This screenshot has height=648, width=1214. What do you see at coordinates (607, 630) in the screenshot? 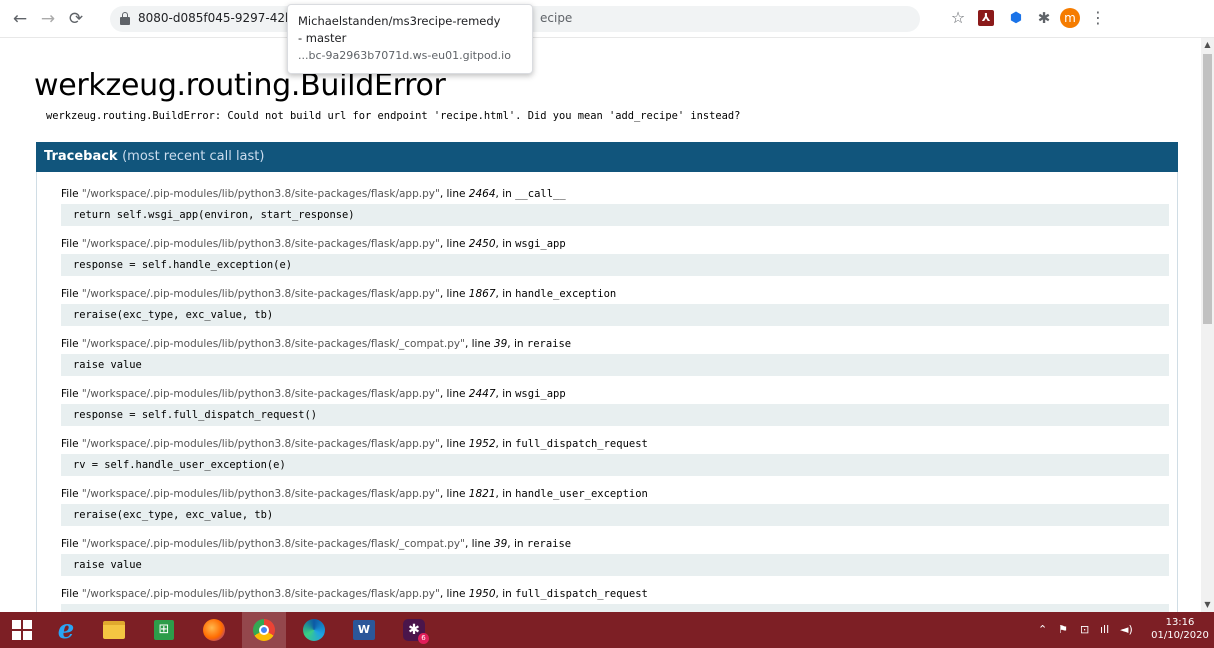
I see `windows-taskbar: e ⊞ W ✱ 6 ⌃ ⚑ ⊡ ıll ◄) 13:16 01/10/2020` at bounding box center [607, 630].